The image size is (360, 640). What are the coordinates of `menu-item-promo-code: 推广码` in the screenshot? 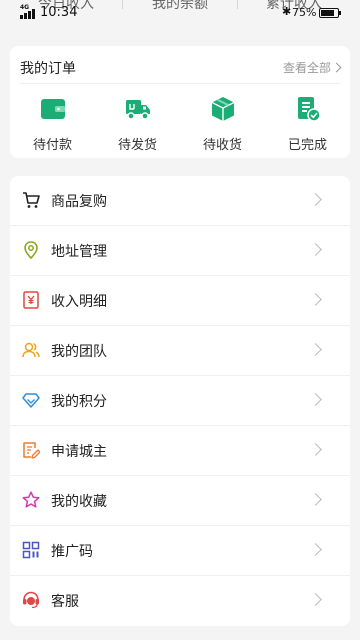 It's located at (180, 551).